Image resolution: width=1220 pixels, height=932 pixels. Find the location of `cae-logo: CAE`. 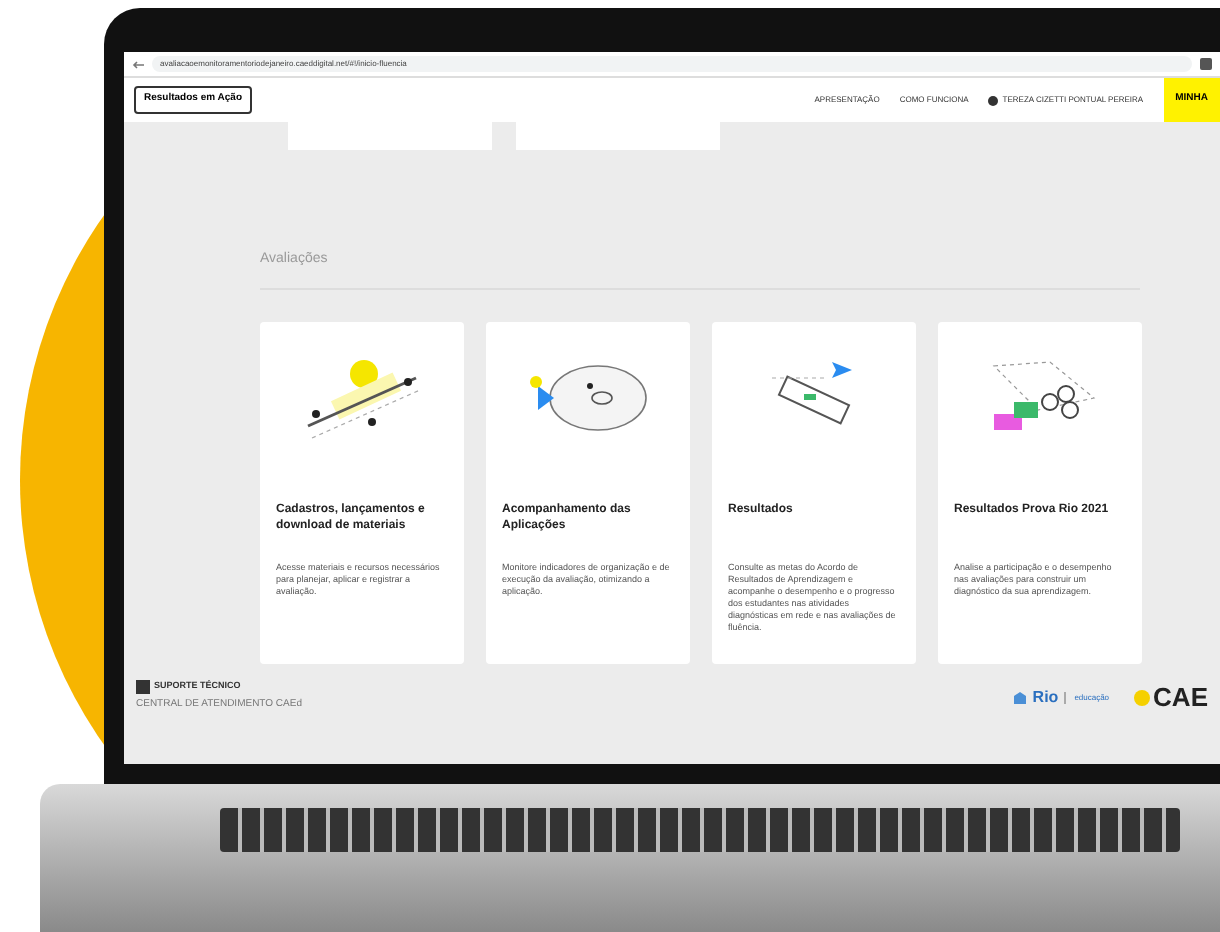

cae-logo: CAE is located at coordinates (1180, 697).